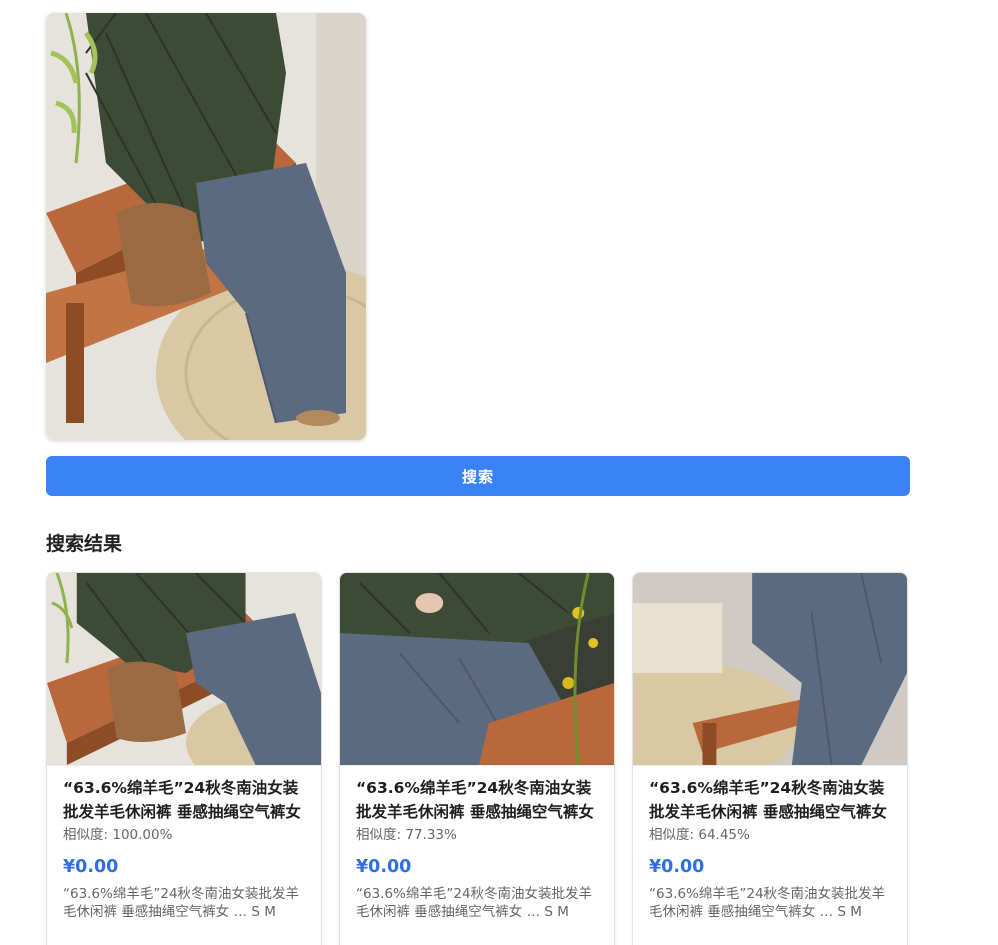 The height and width of the screenshot is (945, 998). What do you see at coordinates (431, 835) in the screenshot?
I see `similarity-value: 77.33%` at bounding box center [431, 835].